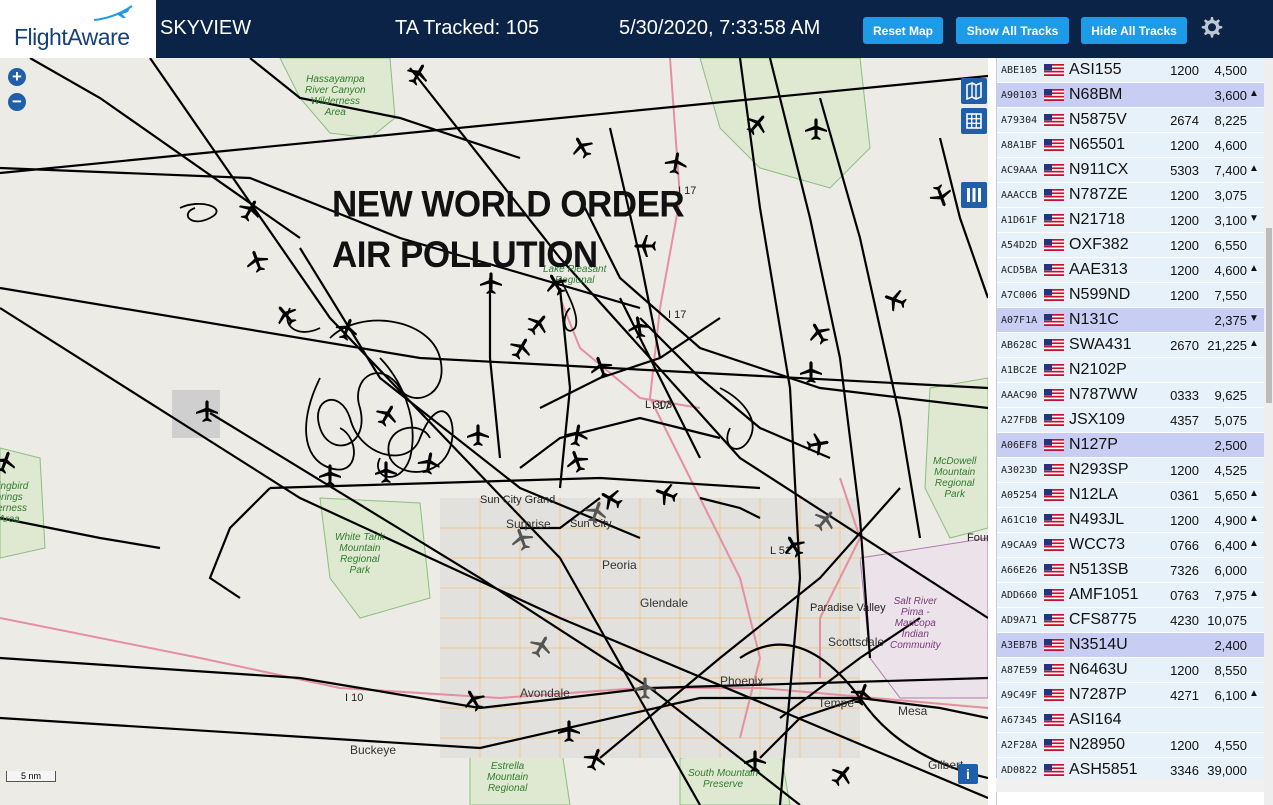 The image size is (1273, 805). What do you see at coordinates (1131, 170) in the screenshot?
I see `table-row: AC9AAA N911CX 5303 7,400 ▲` at bounding box center [1131, 170].